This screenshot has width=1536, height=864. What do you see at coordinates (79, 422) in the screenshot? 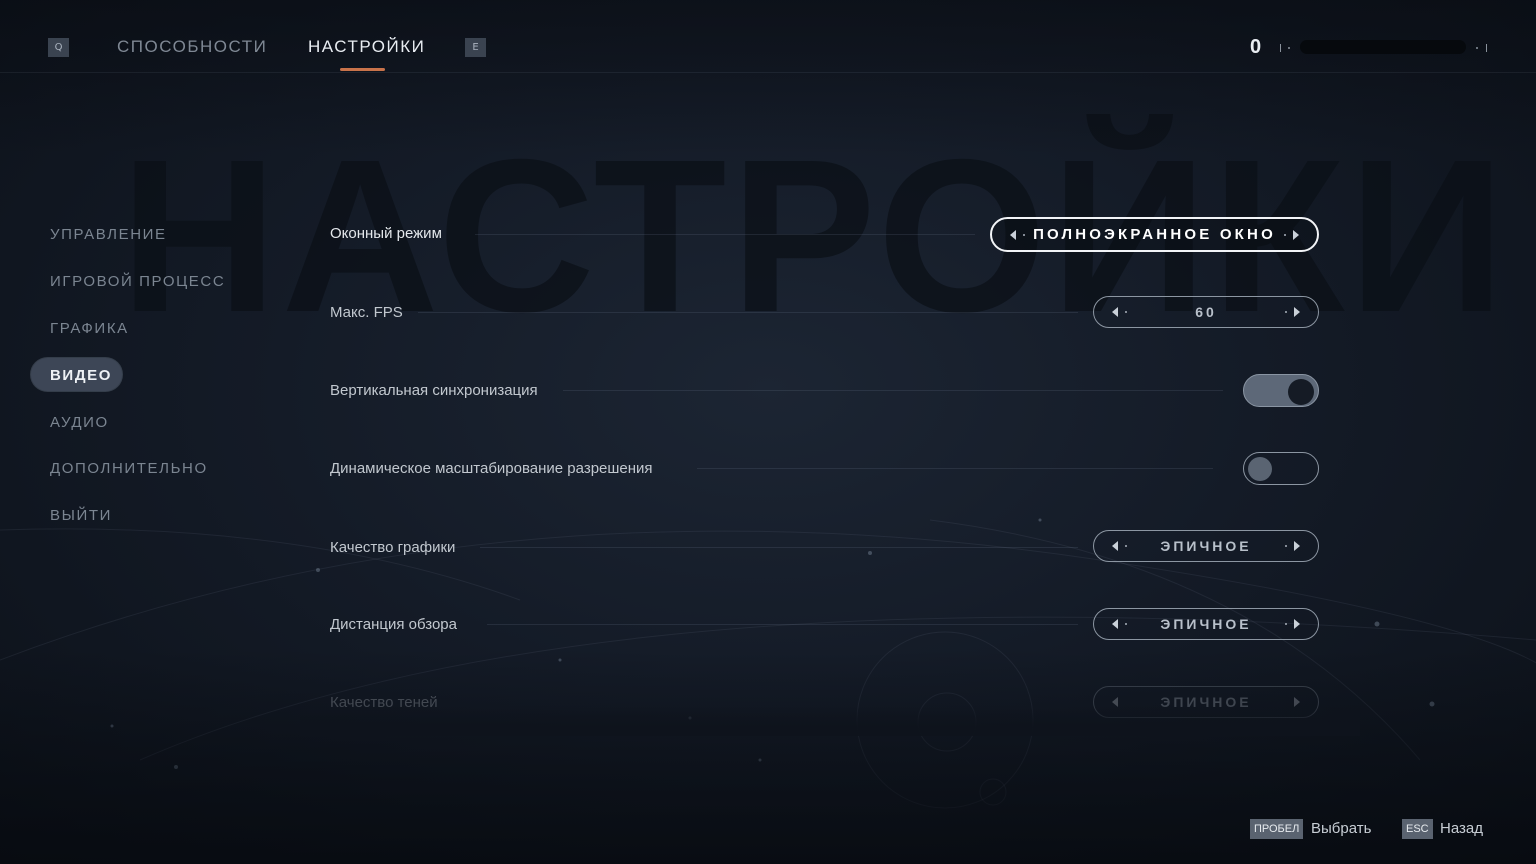
I see `sidebar-item-audio: АУДИО` at bounding box center [79, 422].